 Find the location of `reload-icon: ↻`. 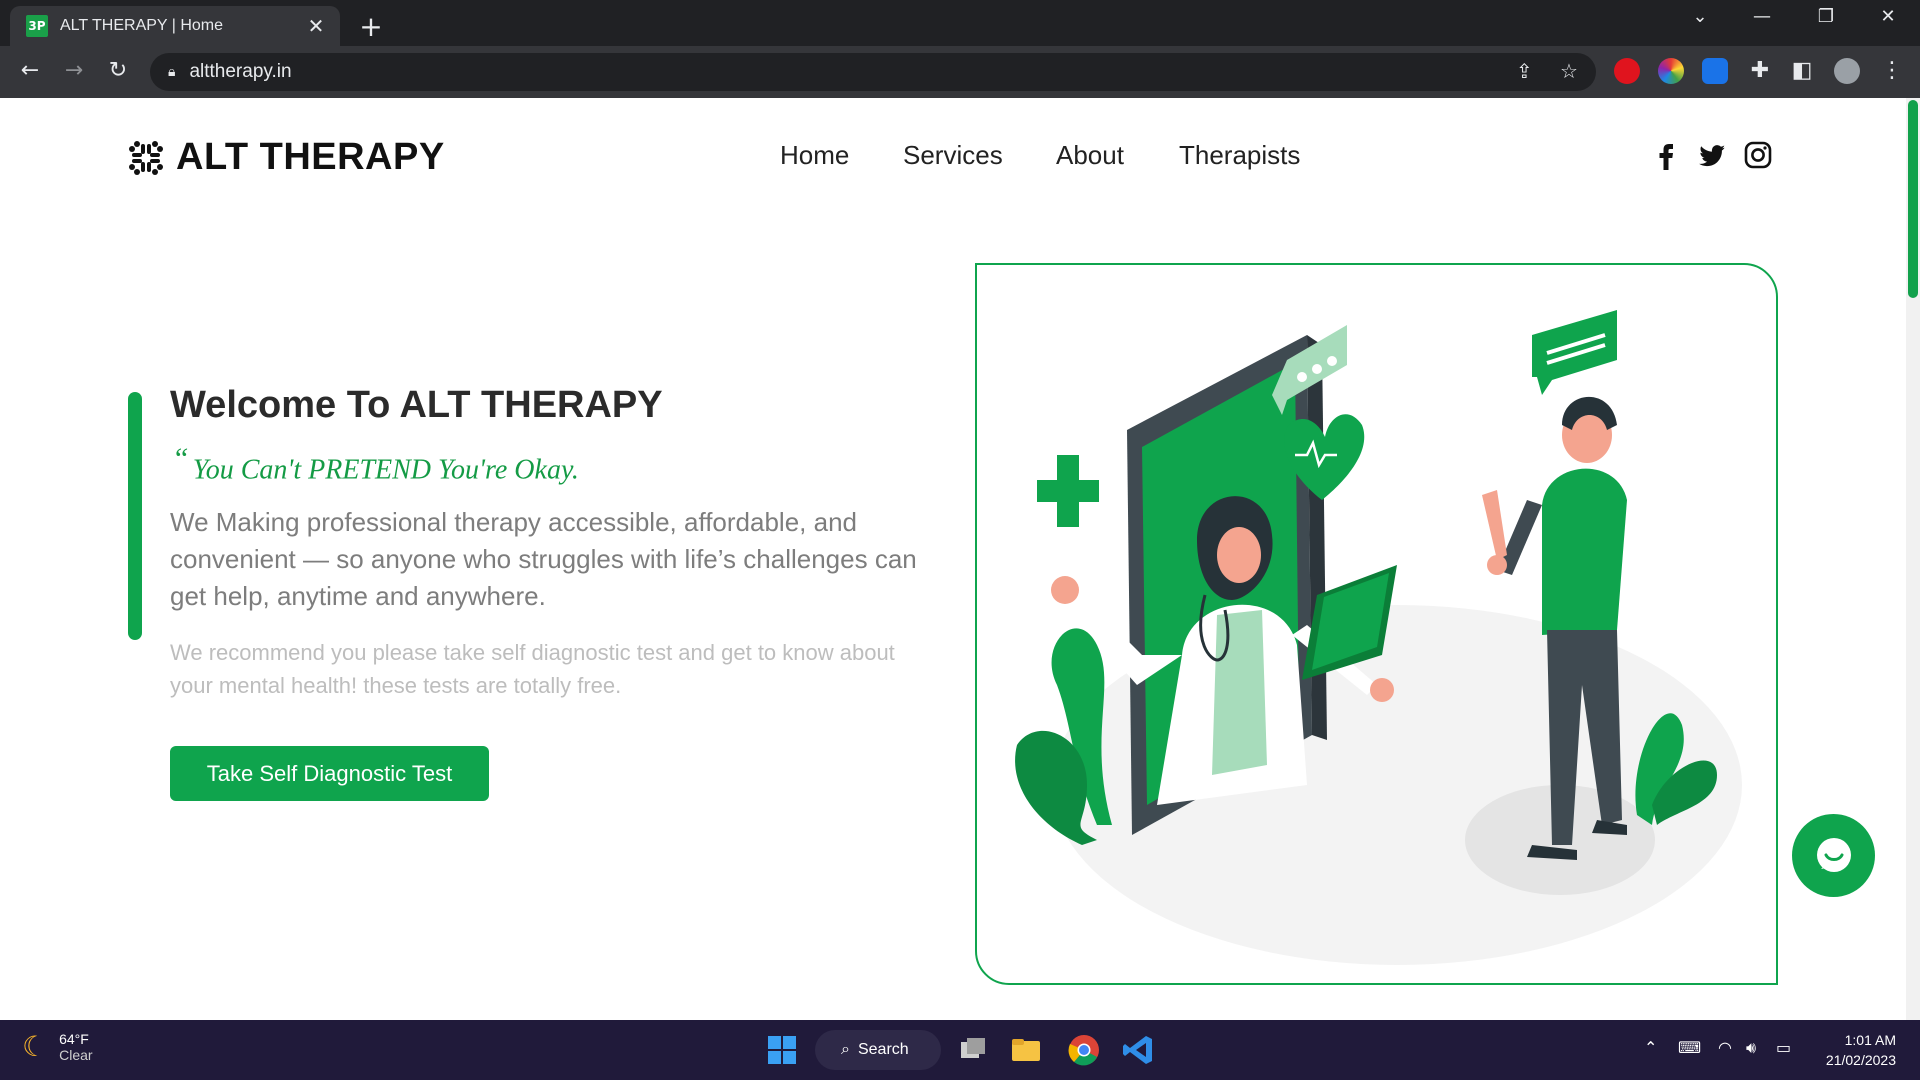

reload-icon: ↻ is located at coordinates (118, 70).